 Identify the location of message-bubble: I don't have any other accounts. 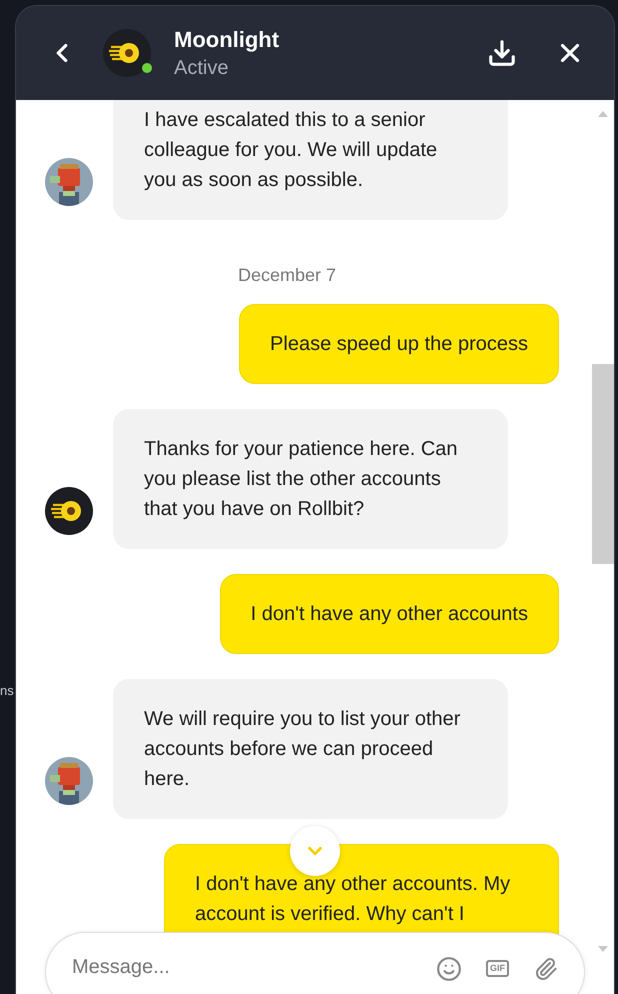
(389, 614).